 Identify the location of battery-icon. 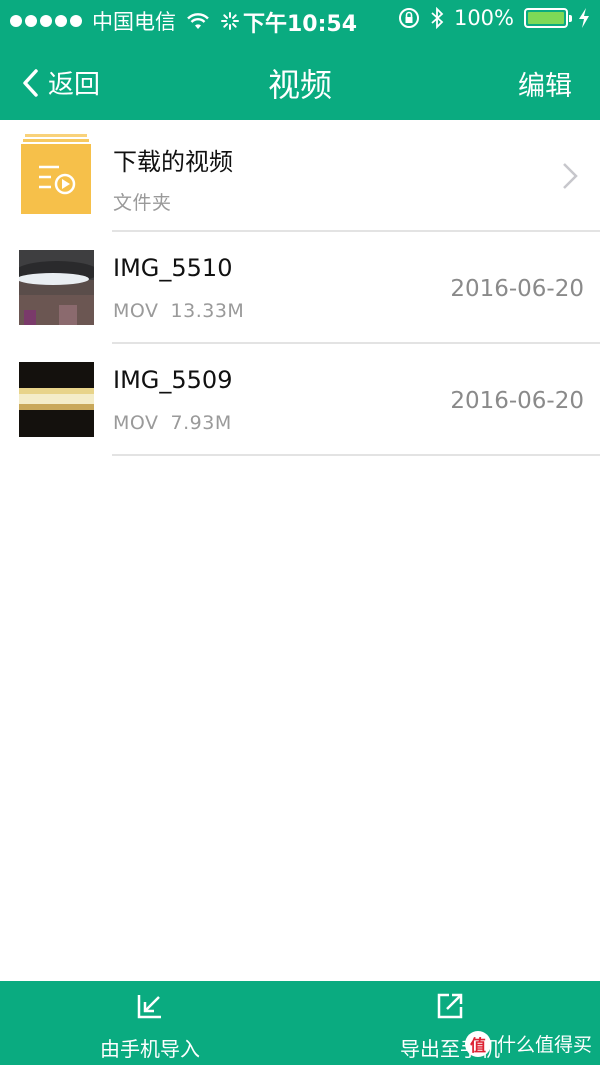
(548, 18).